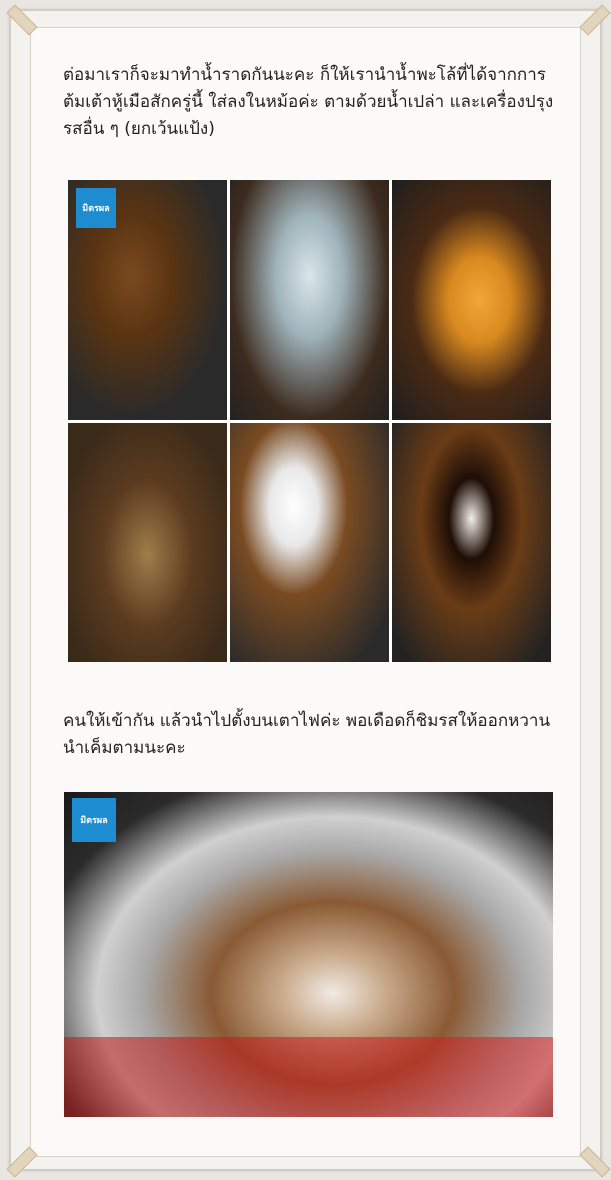 The image size is (611, 1180). What do you see at coordinates (20, 1161) in the screenshot?
I see `corner-tape-bottom-left` at bounding box center [20, 1161].